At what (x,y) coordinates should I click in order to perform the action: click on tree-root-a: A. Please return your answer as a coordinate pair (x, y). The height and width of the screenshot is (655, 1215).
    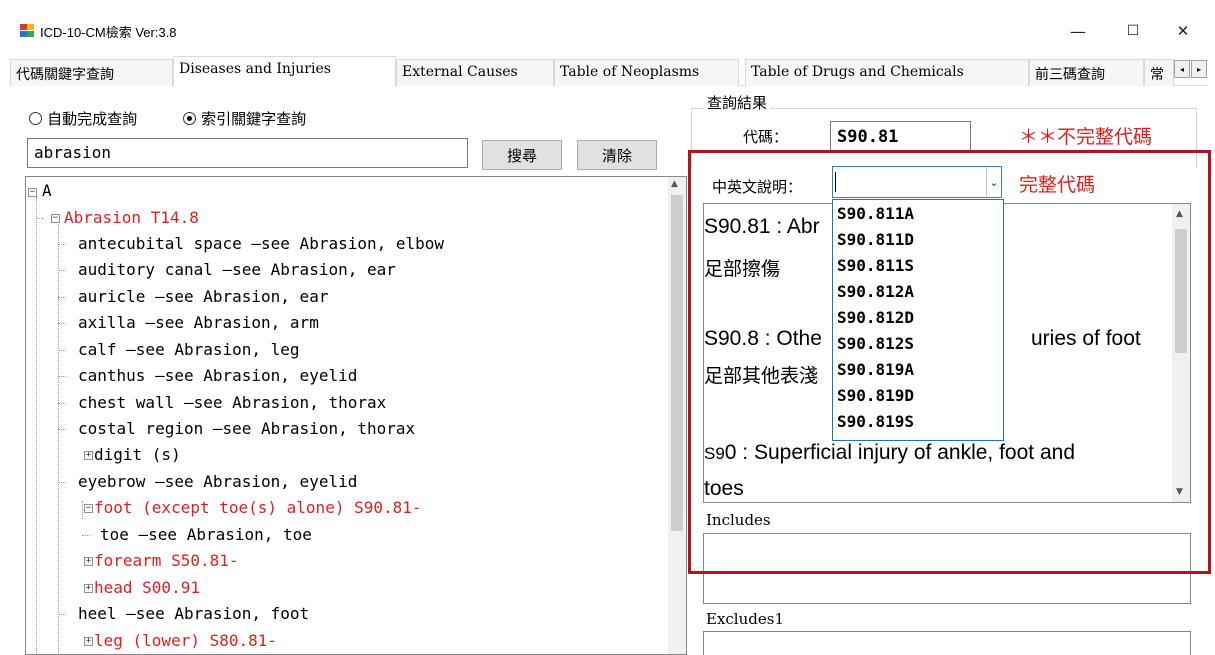
    Looking at the image, I should click on (47, 191).